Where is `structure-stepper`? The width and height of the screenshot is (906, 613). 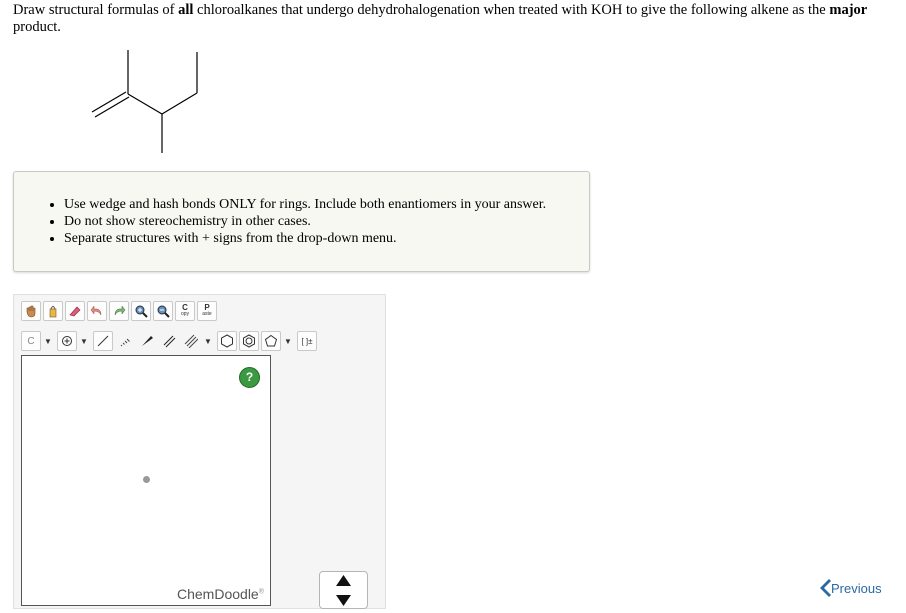 structure-stepper is located at coordinates (343, 590).